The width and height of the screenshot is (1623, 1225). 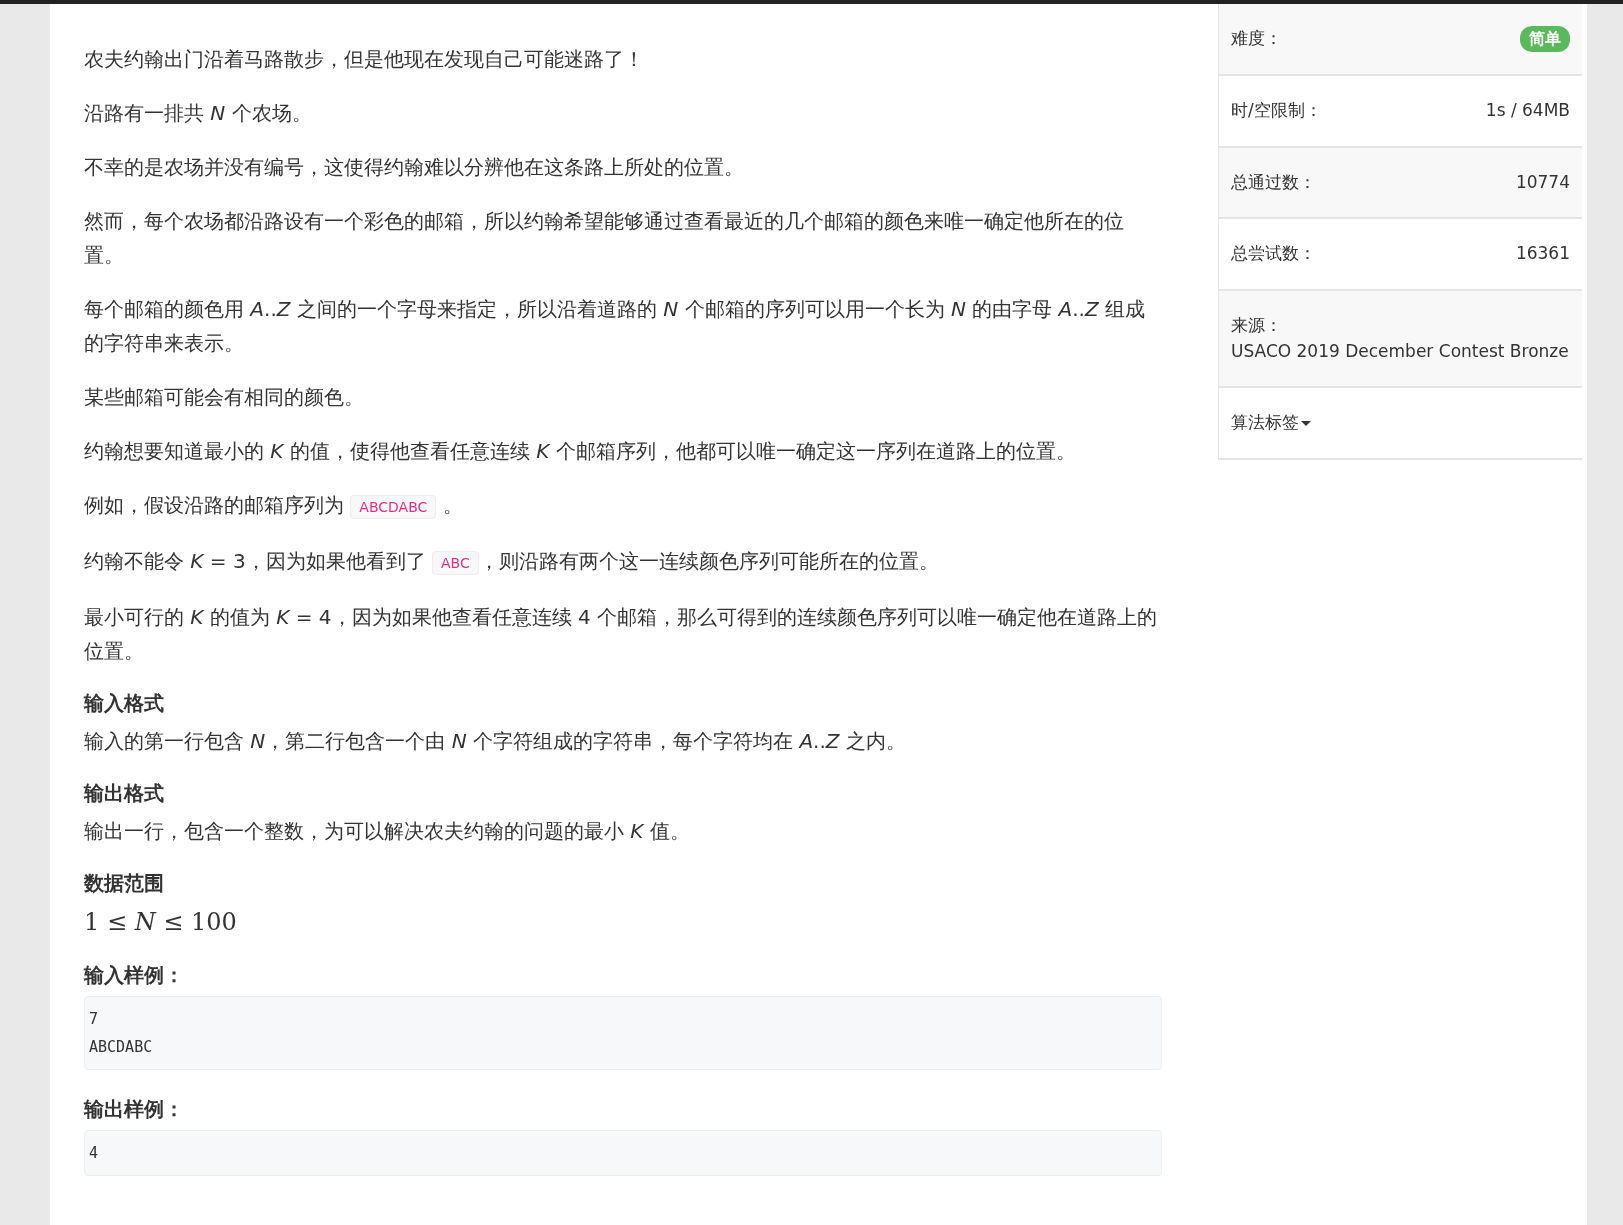 I want to click on difficulty-badge: 简单, so click(x=1545, y=39).